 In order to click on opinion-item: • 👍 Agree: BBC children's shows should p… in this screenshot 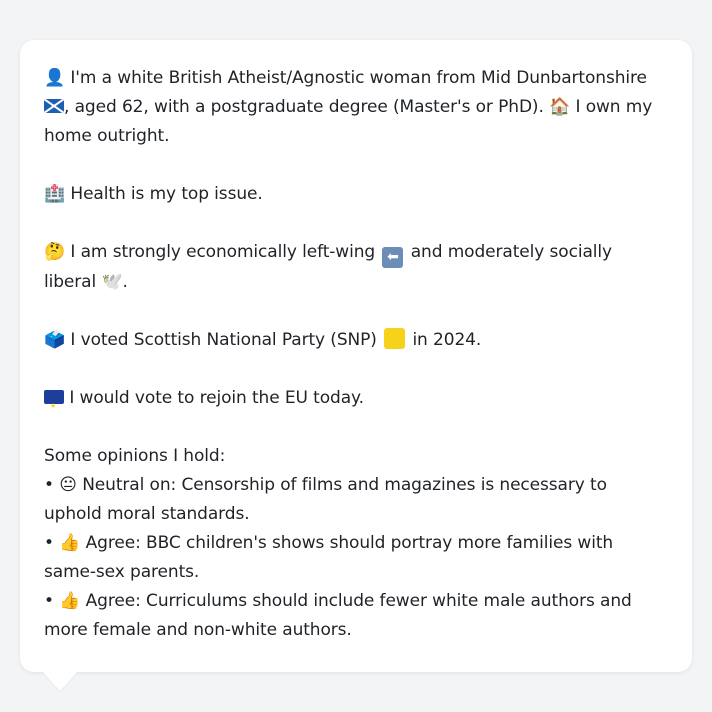, I will do `click(356, 558)`.